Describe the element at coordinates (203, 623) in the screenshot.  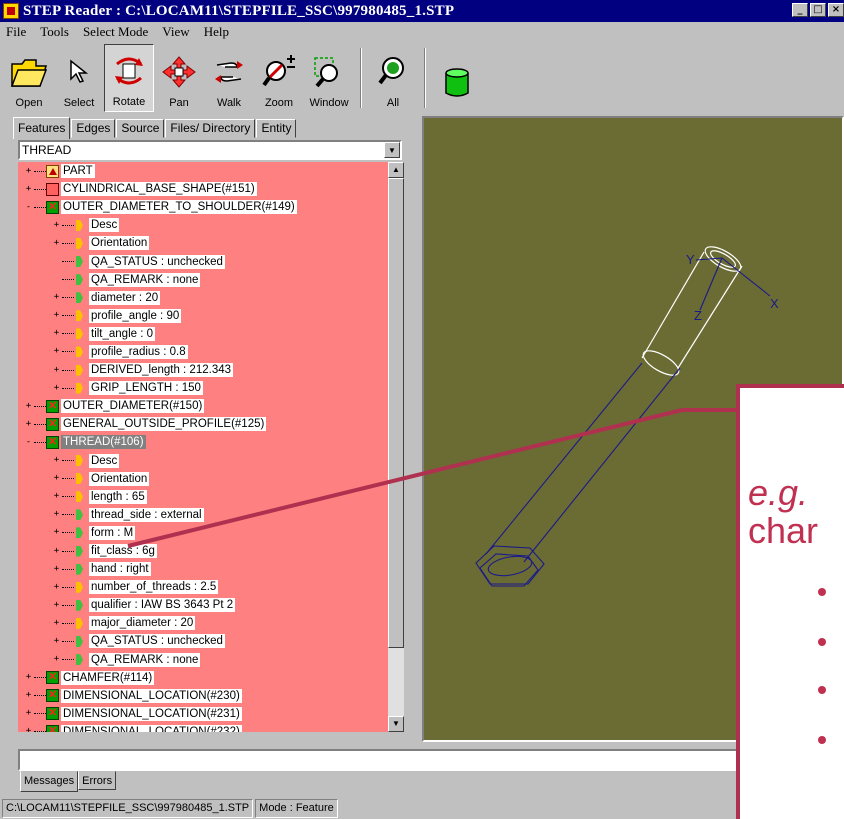
I see `tree-item: + major_diameter : 20` at that location.